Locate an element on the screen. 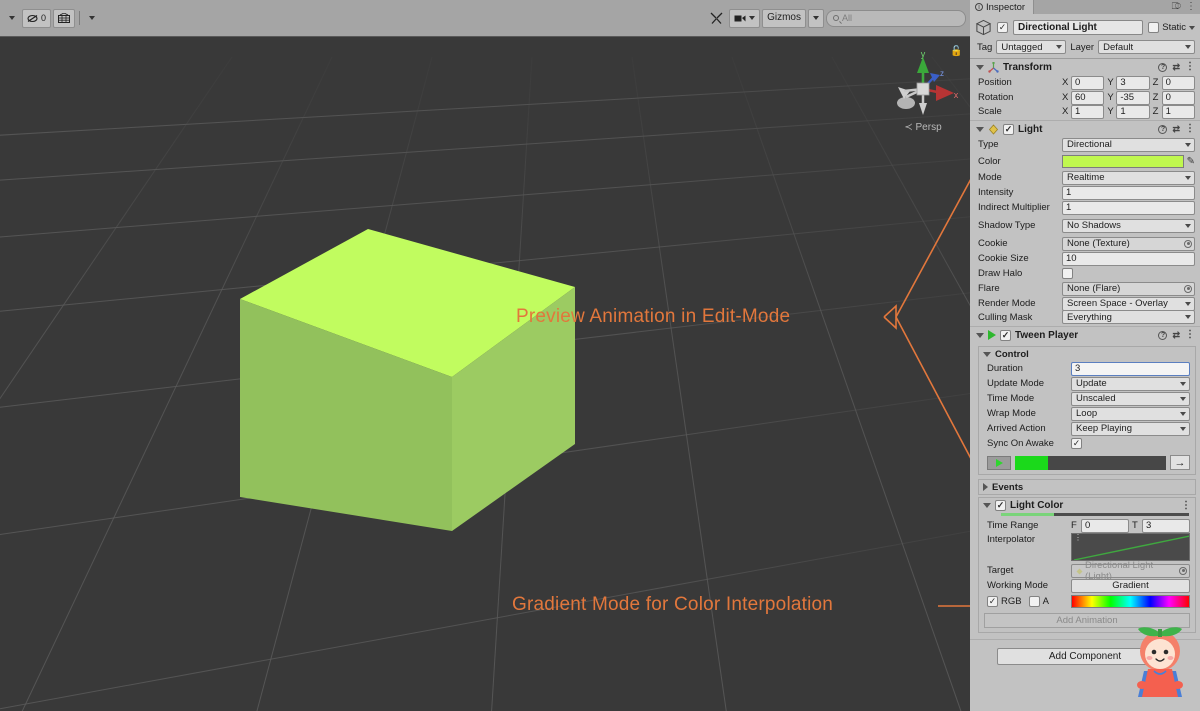  events-box: Events is located at coordinates (1087, 487).